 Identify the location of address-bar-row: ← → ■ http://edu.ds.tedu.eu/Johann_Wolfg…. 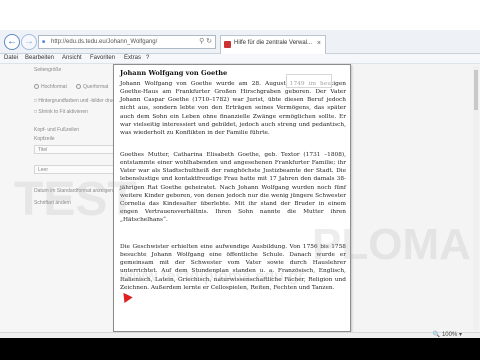
(240, 42).